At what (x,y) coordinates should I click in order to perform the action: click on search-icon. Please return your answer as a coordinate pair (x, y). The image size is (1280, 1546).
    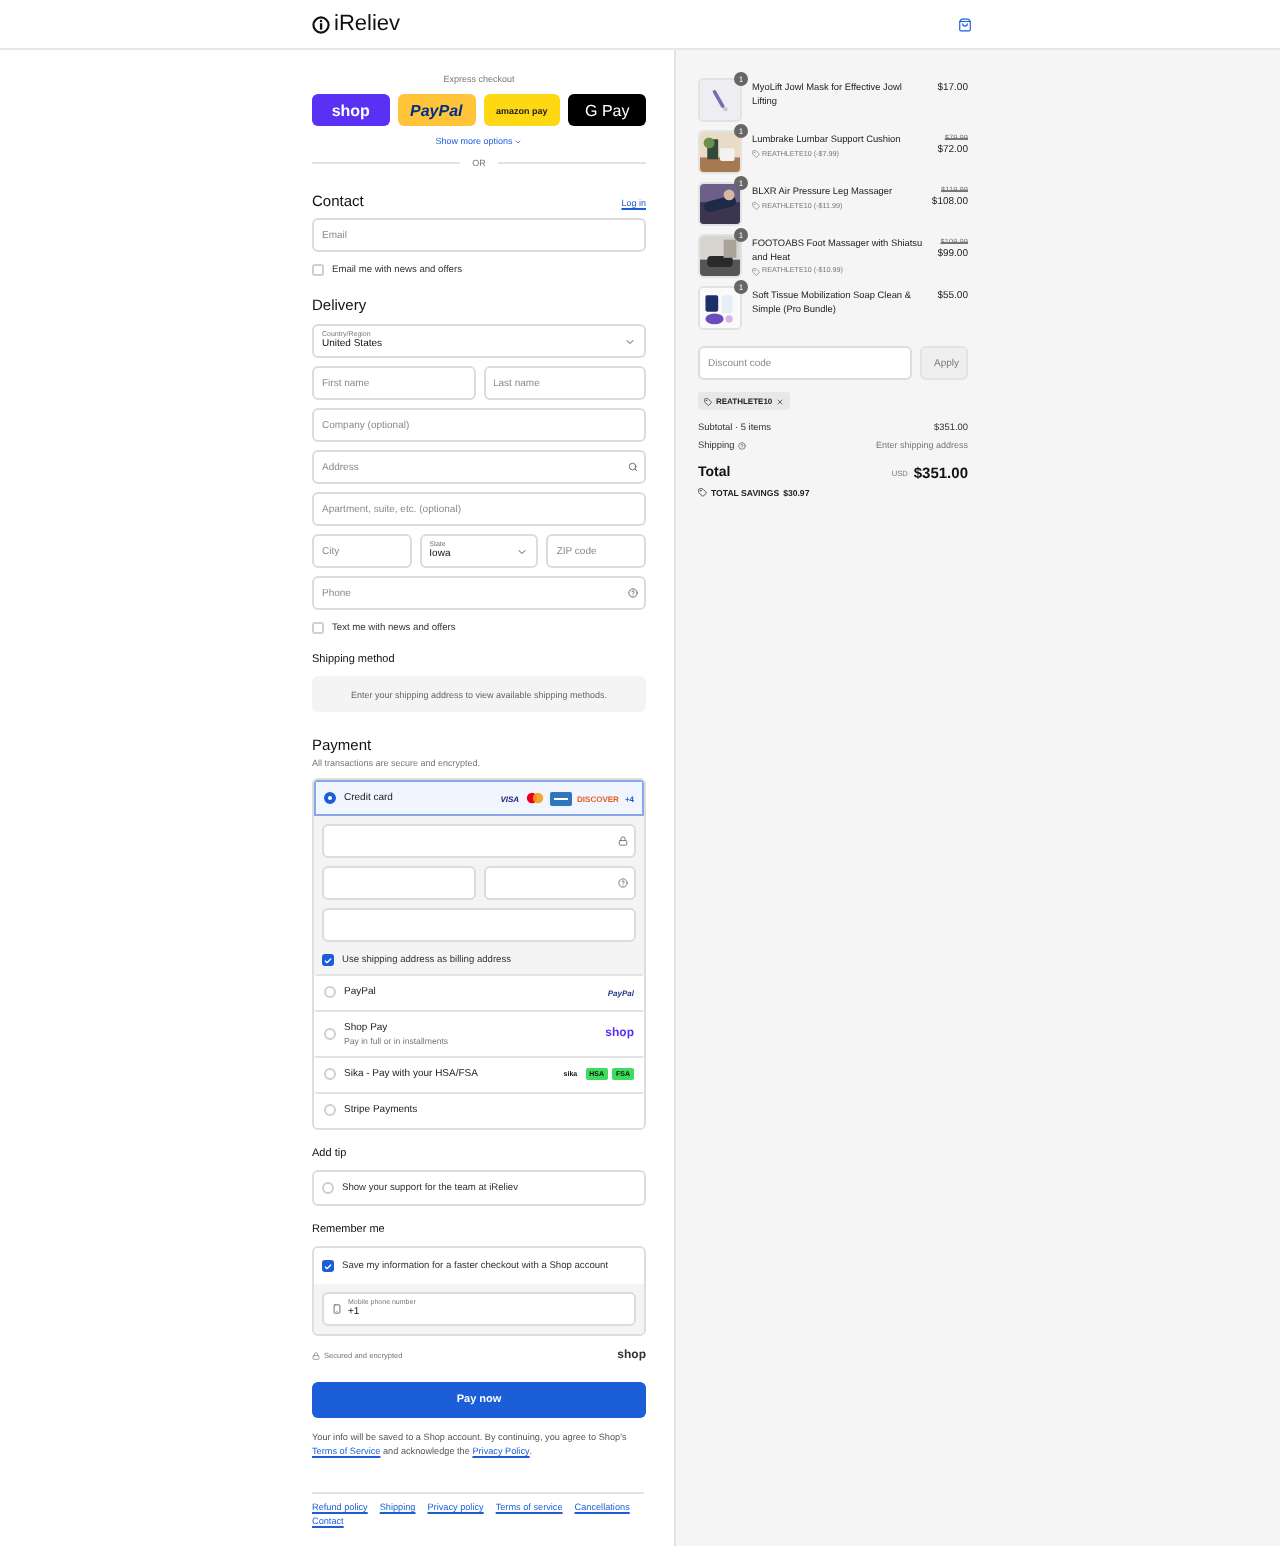
    Looking at the image, I should click on (633, 467).